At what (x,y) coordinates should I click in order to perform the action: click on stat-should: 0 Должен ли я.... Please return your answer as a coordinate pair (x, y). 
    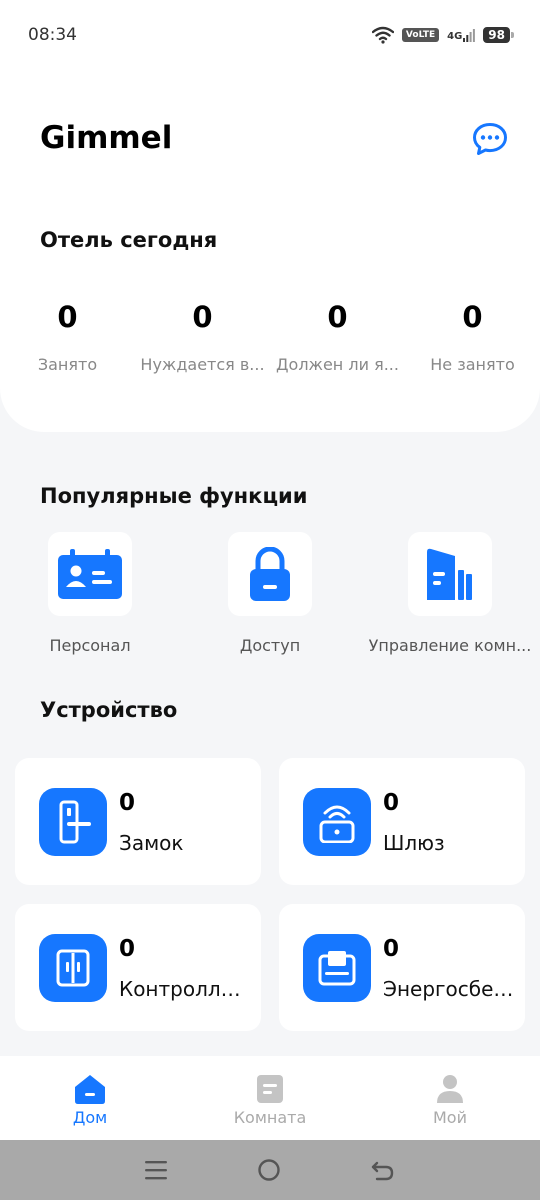
    Looking at the image, I should click on (337, 337).